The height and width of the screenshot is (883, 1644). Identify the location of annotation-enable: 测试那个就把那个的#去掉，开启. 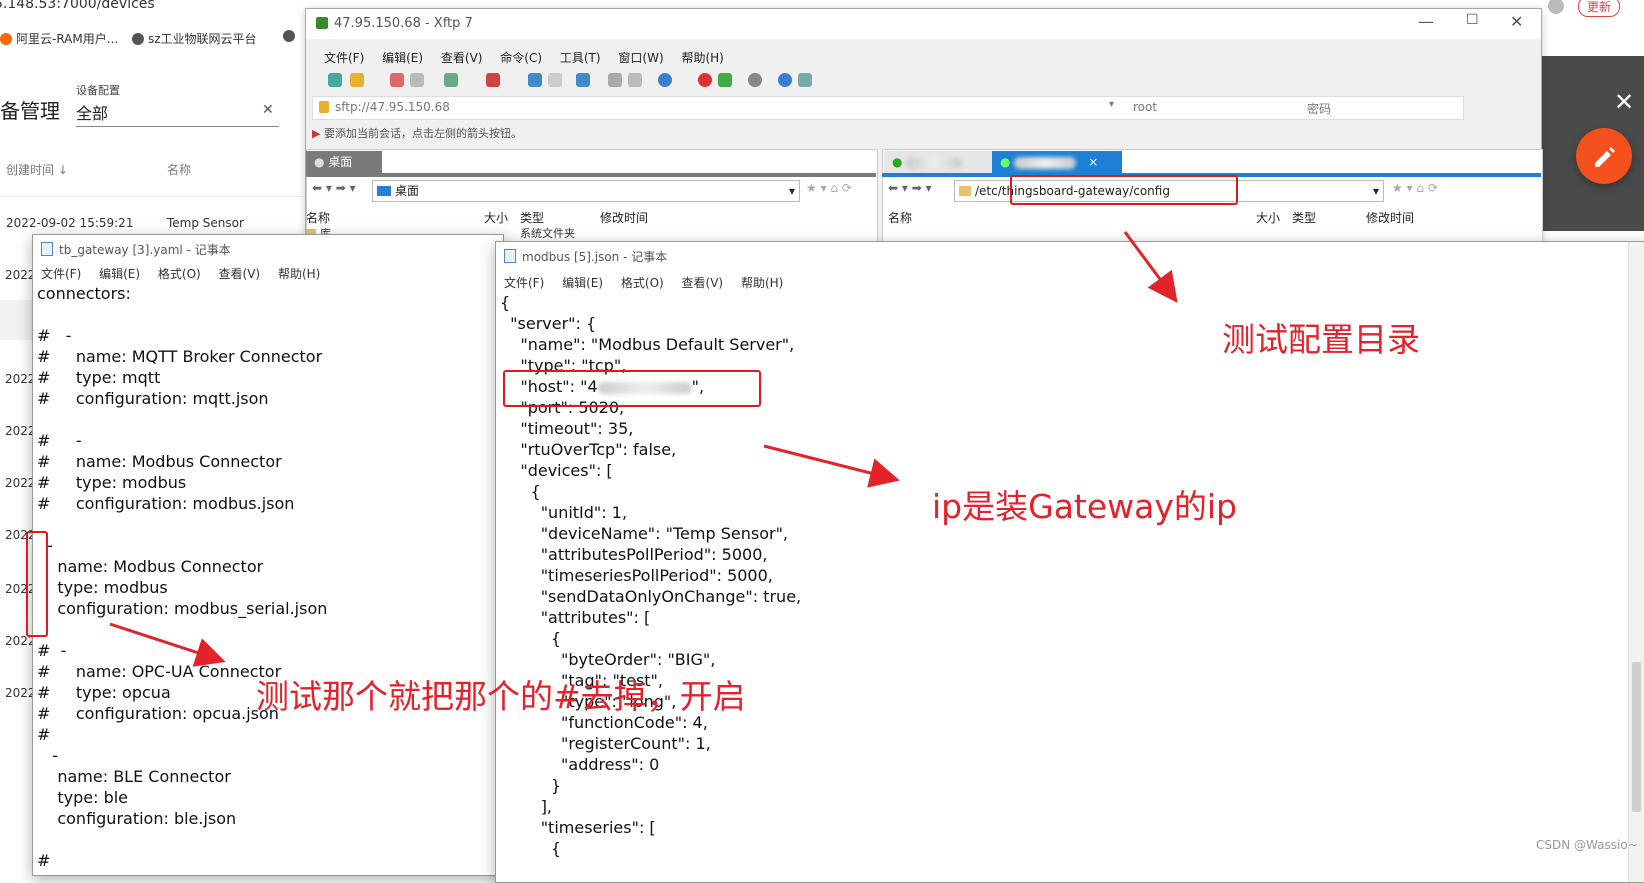
(501, 696).